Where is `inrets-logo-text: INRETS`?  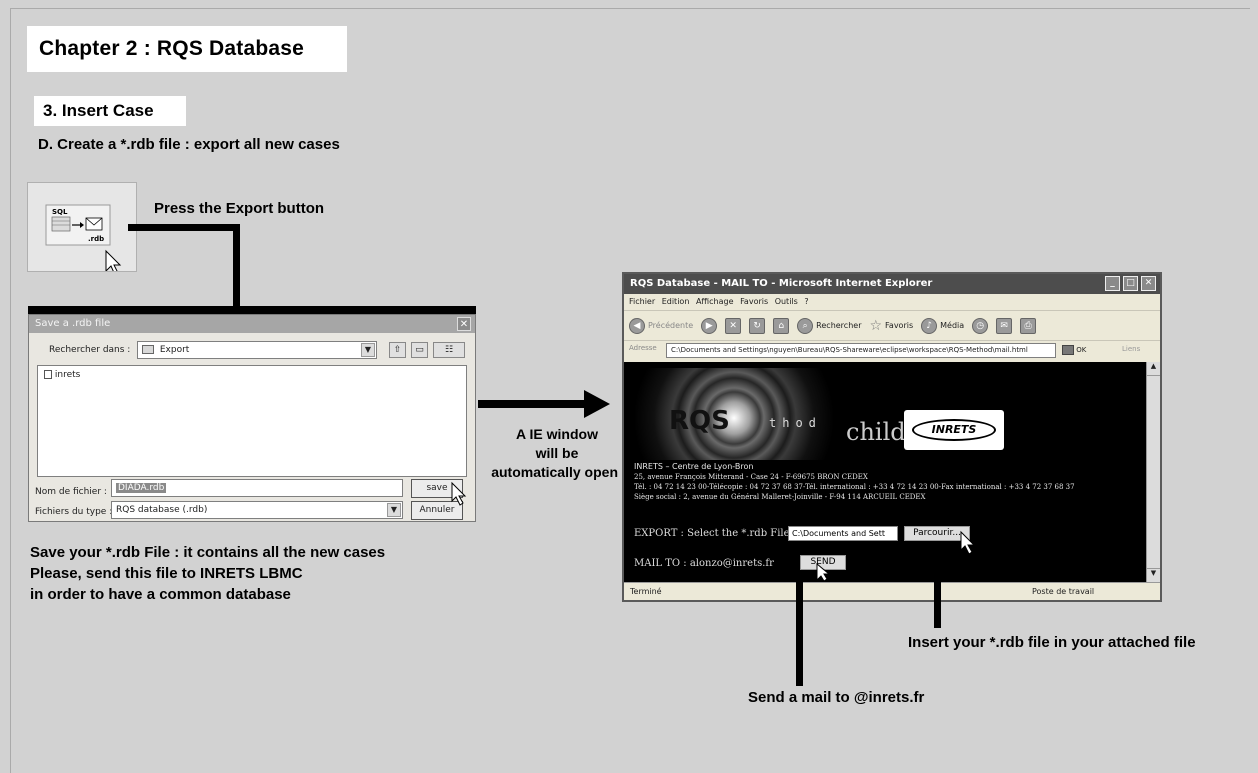 inrets-logo-text: INRETS is located at coordinates (954, 430).